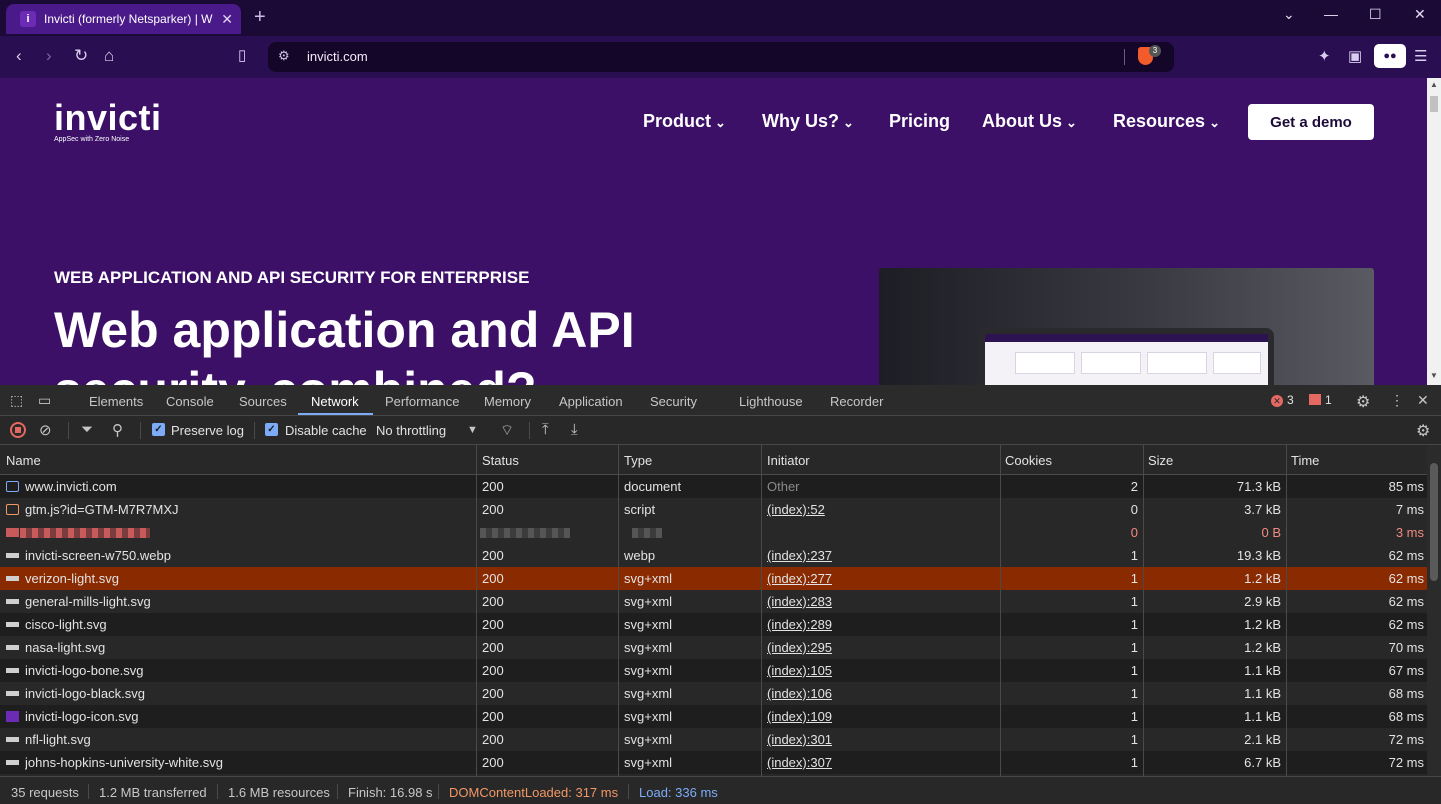  I want to click on clear-icon: ⊘, so click(45, 430).